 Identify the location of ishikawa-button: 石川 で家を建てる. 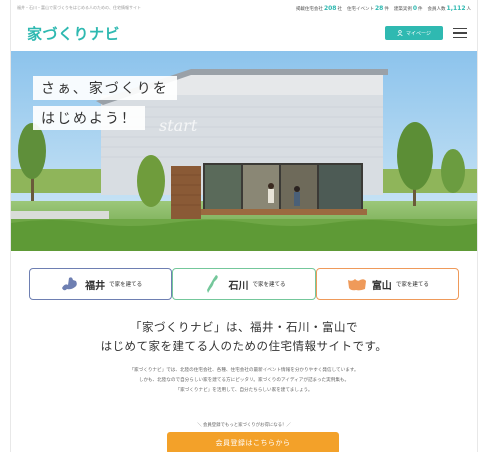
(244, 284).